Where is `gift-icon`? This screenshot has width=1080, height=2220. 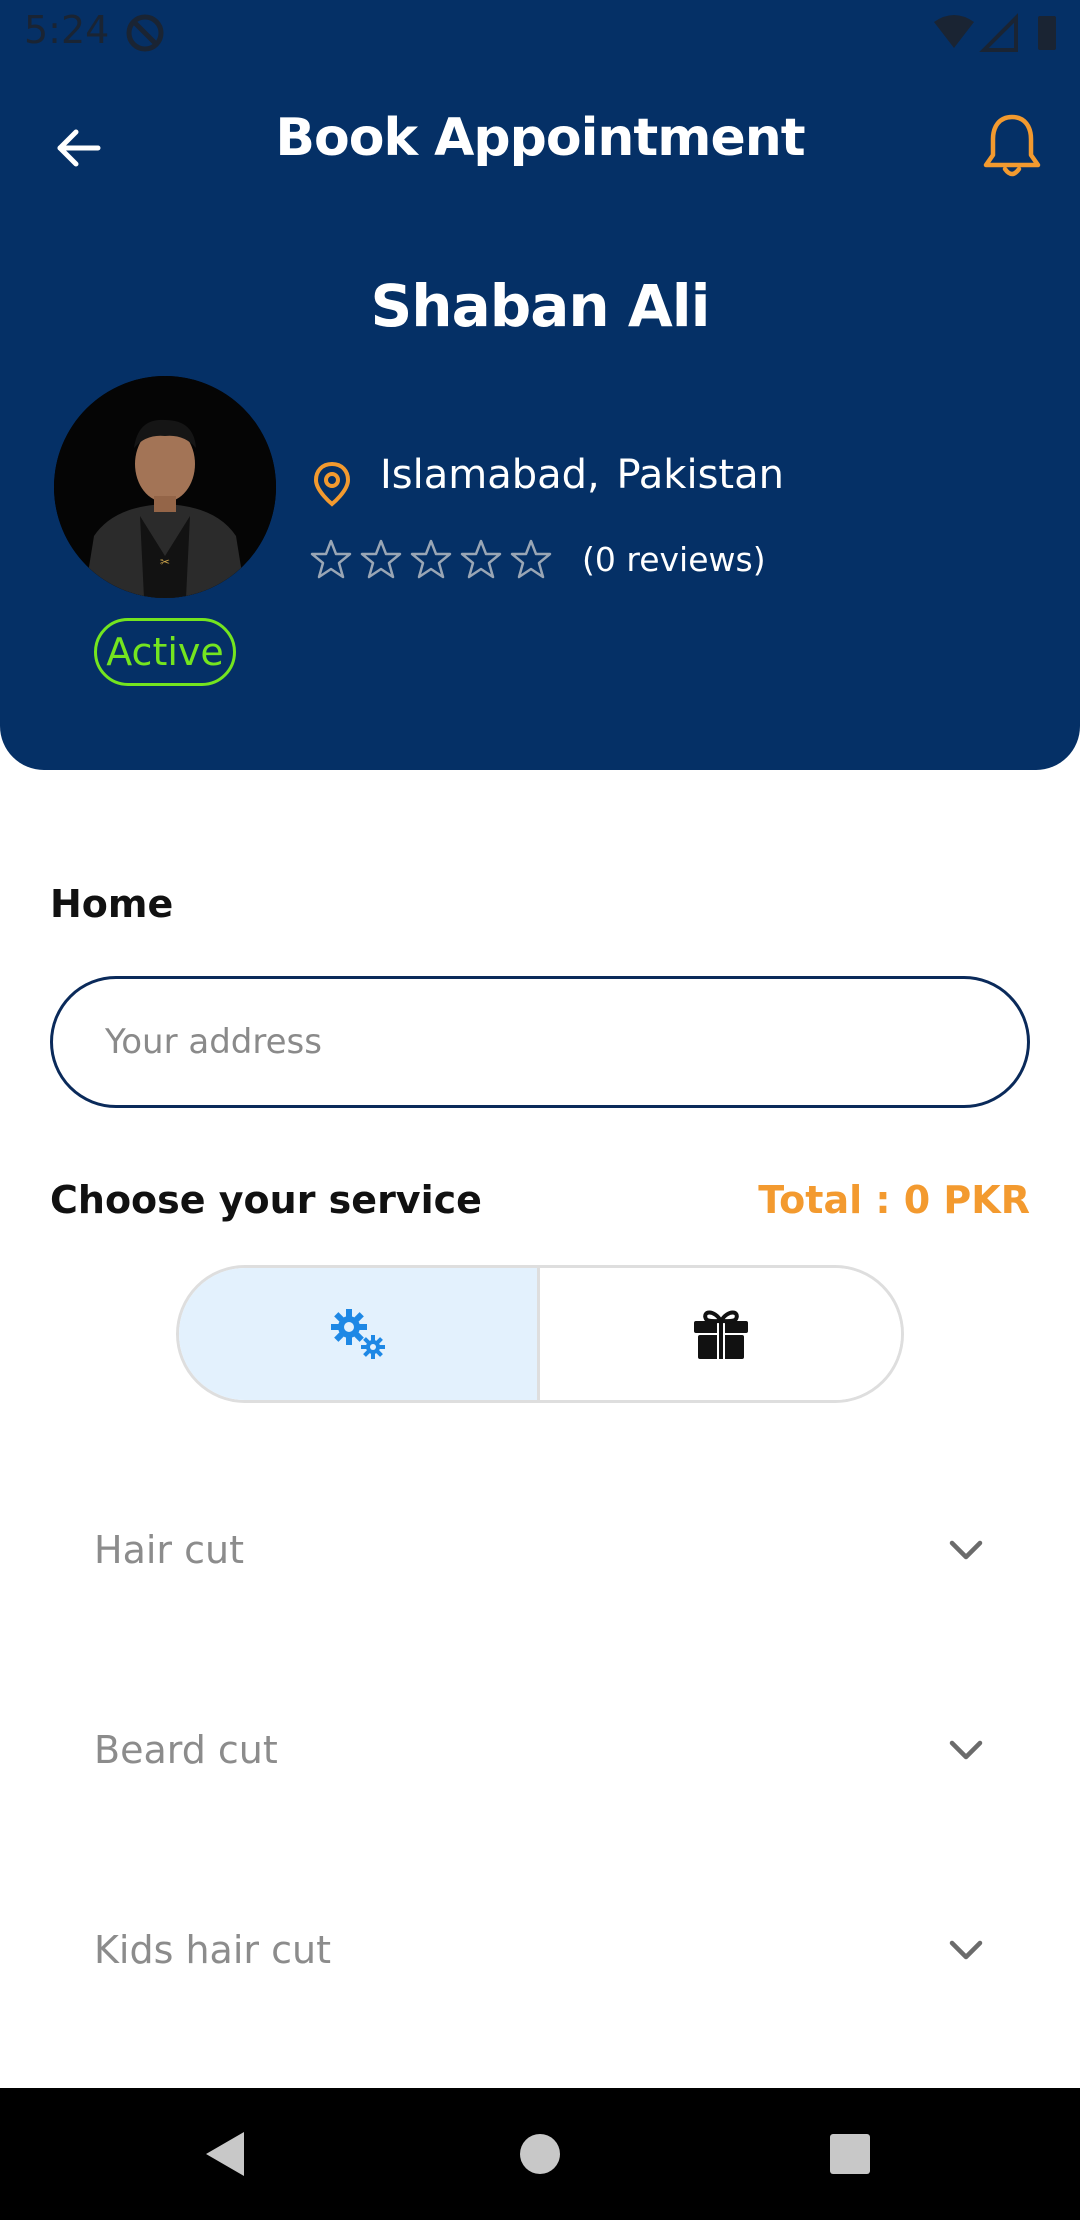 gift-icon is located at coordinates (720, 1334).